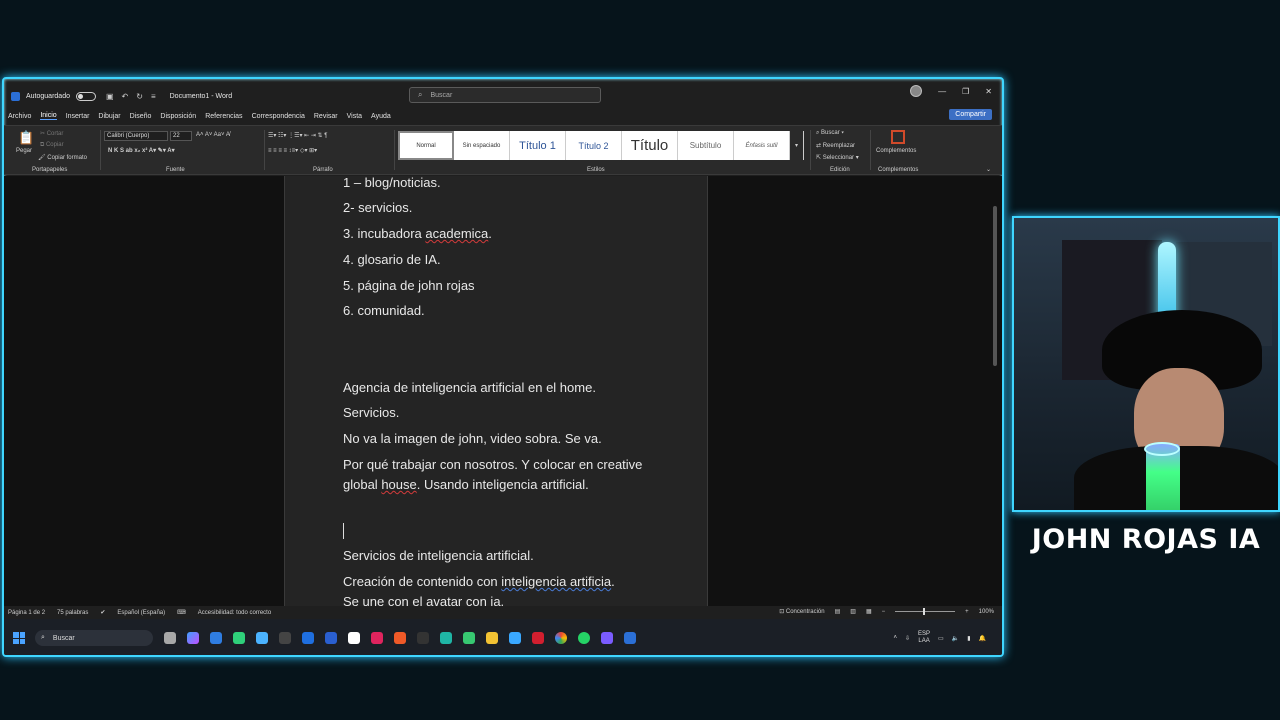 This screenshot has height=720, width=1280. I want to click on store-icon, so click(216, 638).